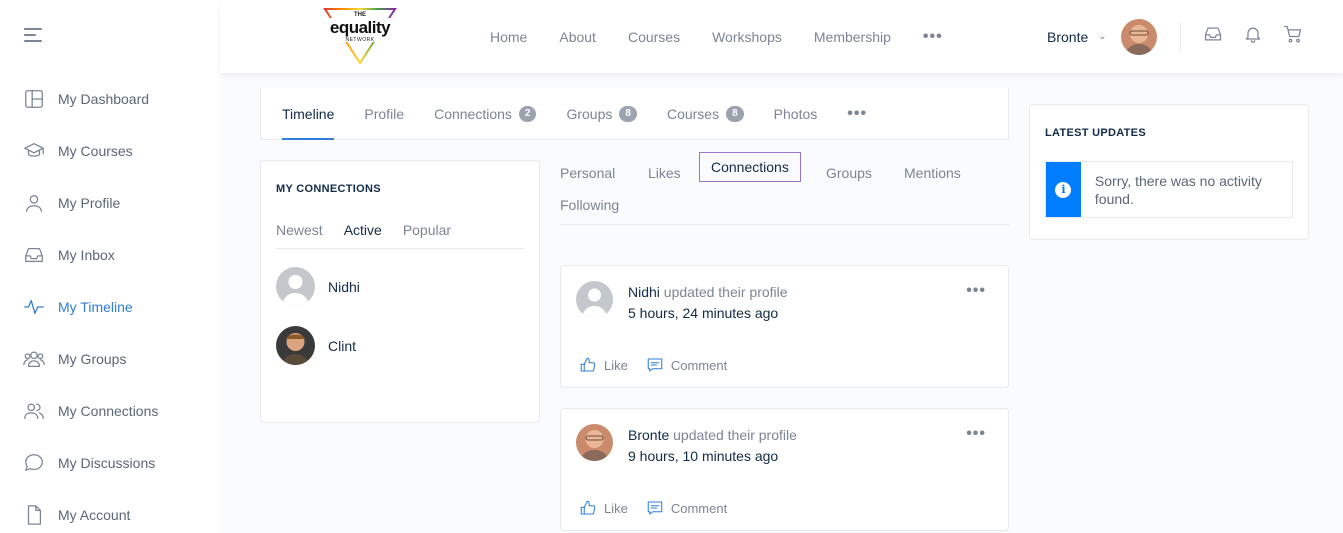  What do you see at coordinates (1068, 36) in the screenshot?
I see `user-name: Bronte` at bounding box center [1068, 36].